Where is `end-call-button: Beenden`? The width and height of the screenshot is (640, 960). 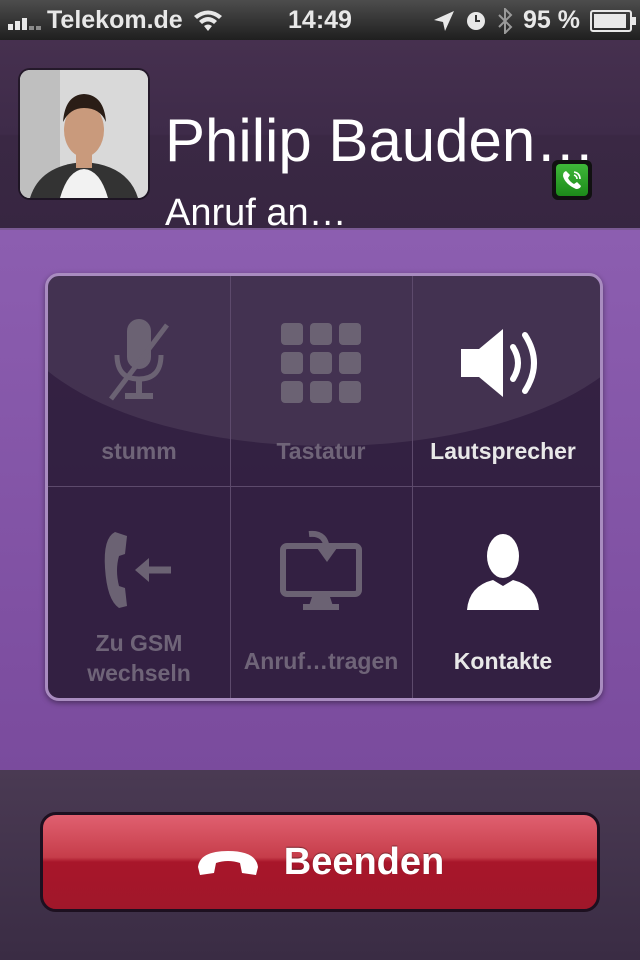
end-call-button: Beenden is located at coordinates (320, 862).